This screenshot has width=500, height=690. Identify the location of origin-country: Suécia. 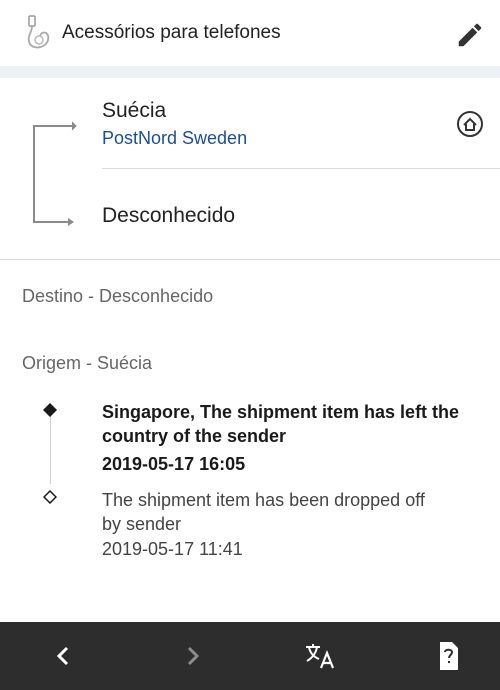
(134, 110).